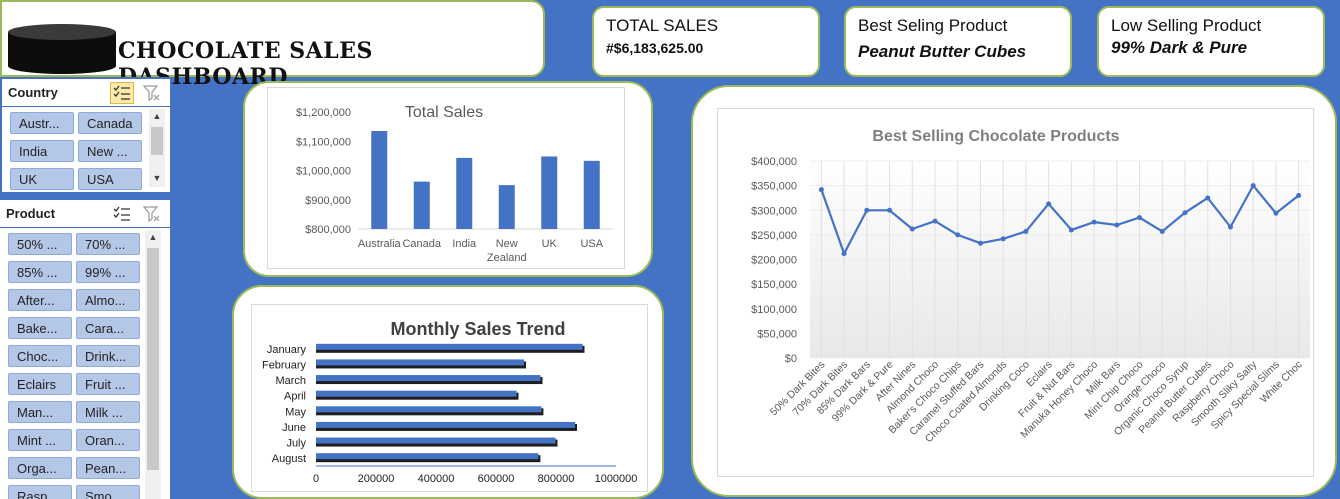 Image resolution: width=1340 pixels, height=499 pixels. What do you see at coordinates (76, 151) in the screenshot?
I see `country-items: Austr... Canada India New ... UK USA` at bounding box center [76, 151].